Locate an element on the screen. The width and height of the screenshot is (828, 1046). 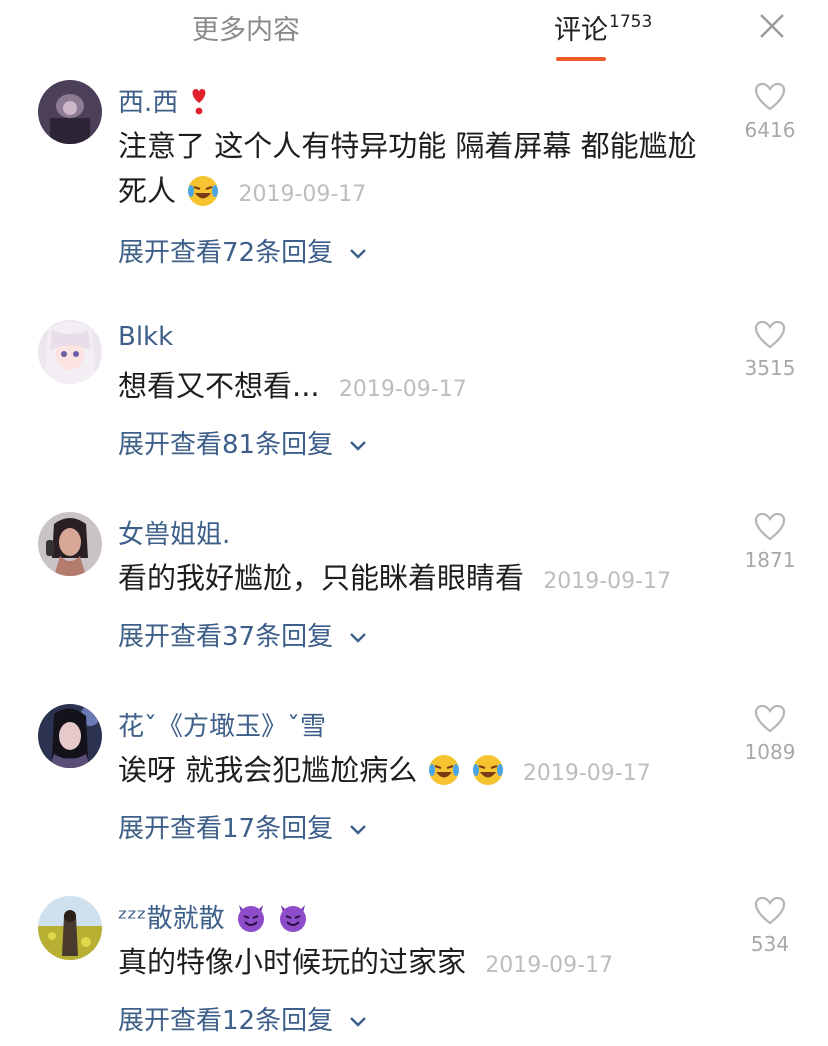
comment-text: 真的特像小时候玩的过家家 2019-09-17 is located at coordinates (366, 962).